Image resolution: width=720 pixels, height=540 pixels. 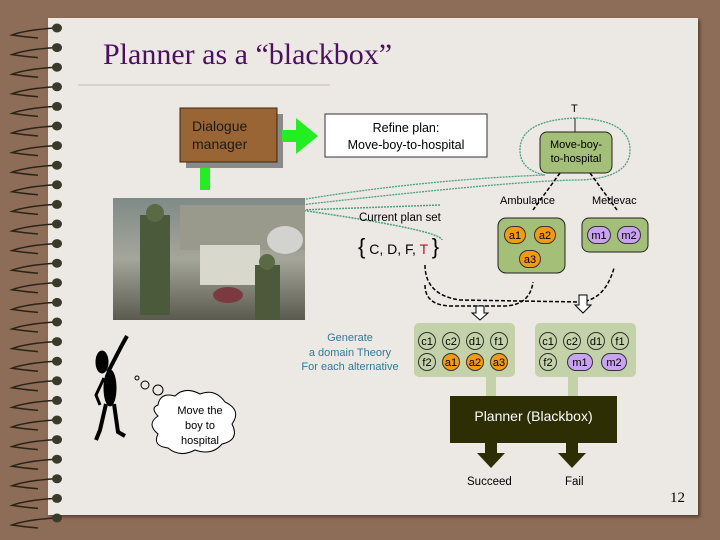 I want to click on thought-line2: boy to, so click(x=200, y=426).